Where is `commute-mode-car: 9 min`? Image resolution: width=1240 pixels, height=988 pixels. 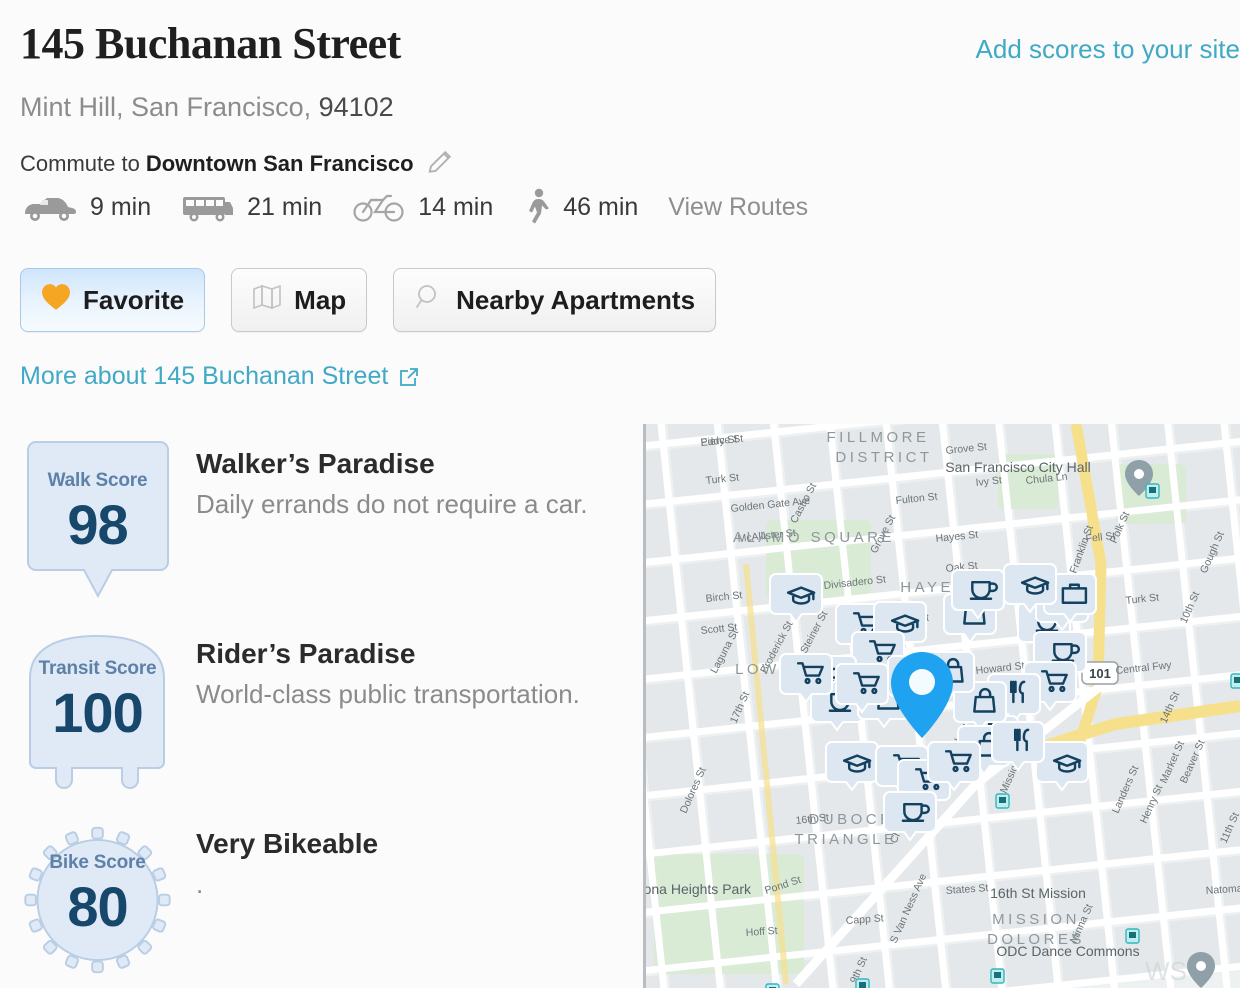 commute-mode-car: 9 min is located at coordinates (85, 207).